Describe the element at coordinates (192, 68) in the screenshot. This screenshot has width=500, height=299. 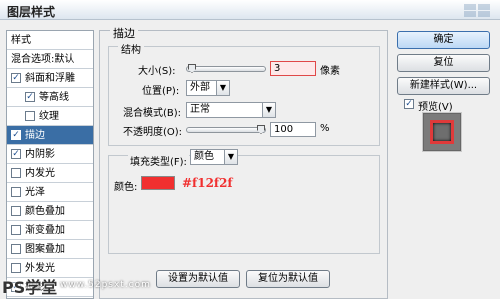
I see `size-slider-thumb` at that location.